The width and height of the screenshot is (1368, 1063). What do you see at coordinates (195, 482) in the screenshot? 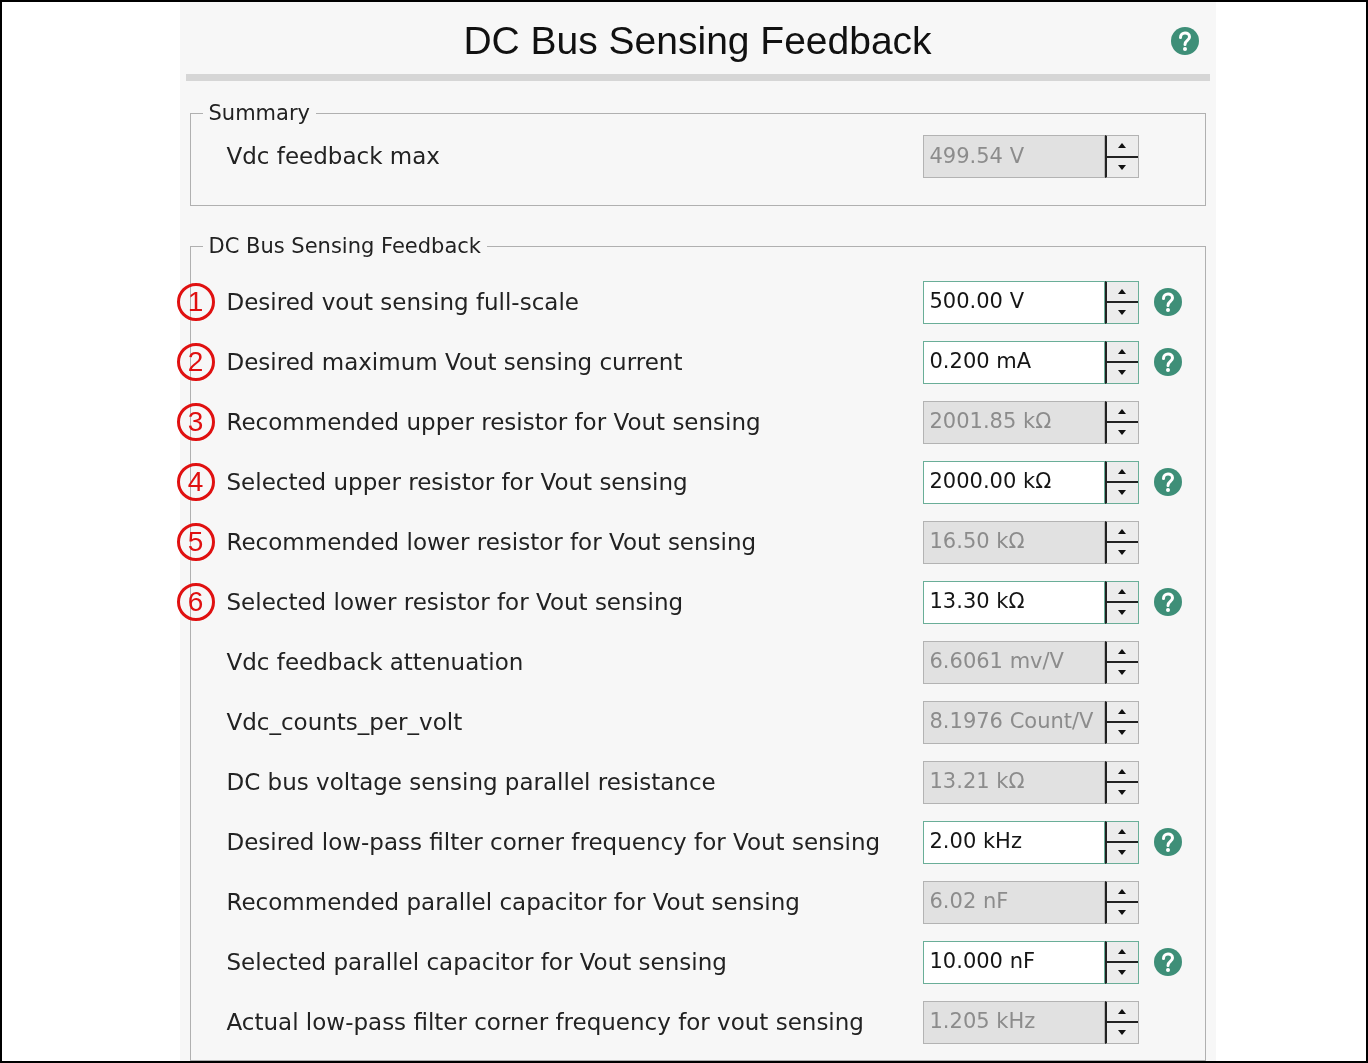
I see `step-number: 4` at bounding box center [195, 482].